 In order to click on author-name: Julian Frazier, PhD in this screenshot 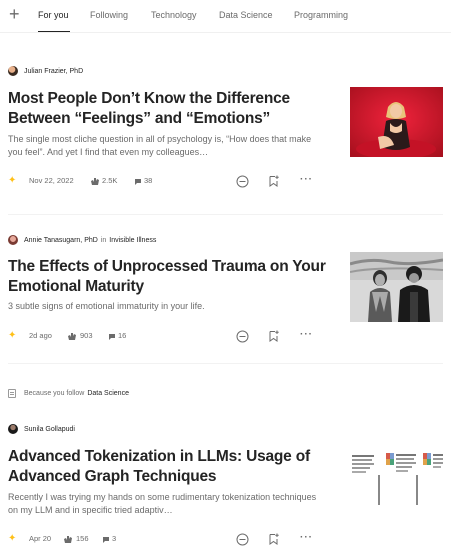, I will do `click(53, 71)`.